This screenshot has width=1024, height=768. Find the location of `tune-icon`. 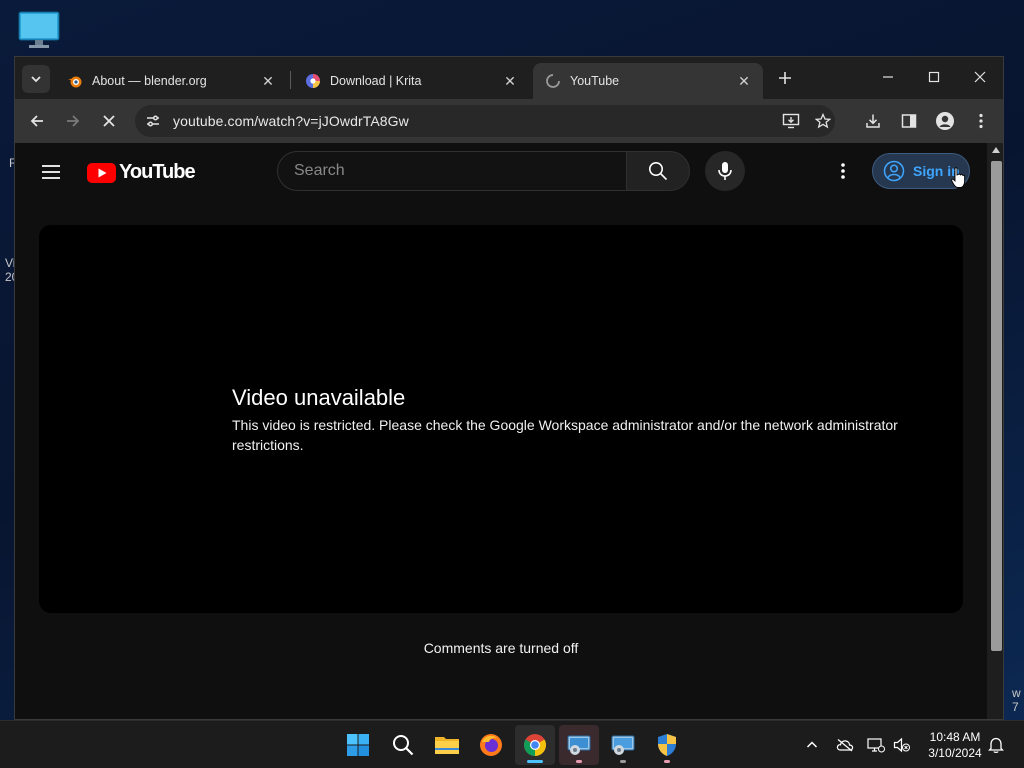

tune-icon is located at coordinates (153, 121).